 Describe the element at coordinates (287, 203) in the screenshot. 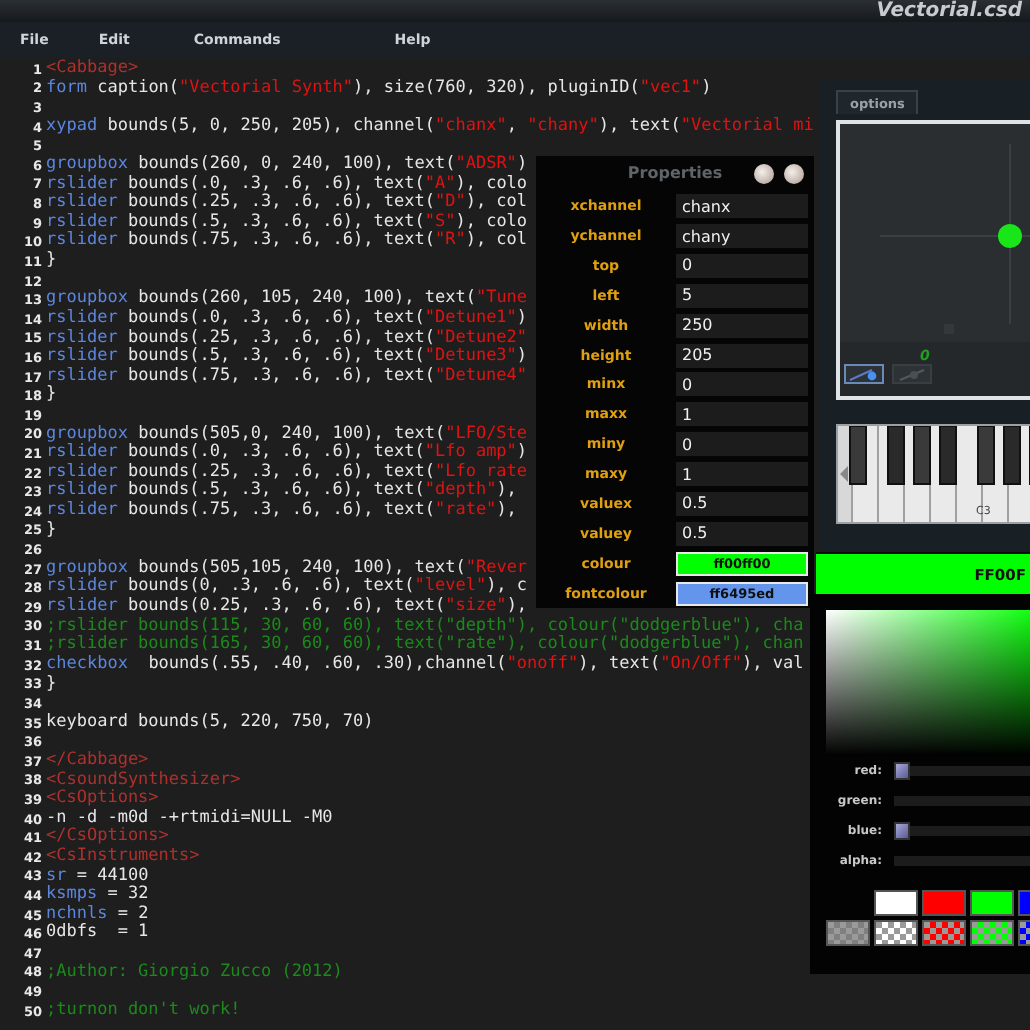

I see `code-line: rslider bounds(.25, .3, .6, .6), text("D"), col` at that location.